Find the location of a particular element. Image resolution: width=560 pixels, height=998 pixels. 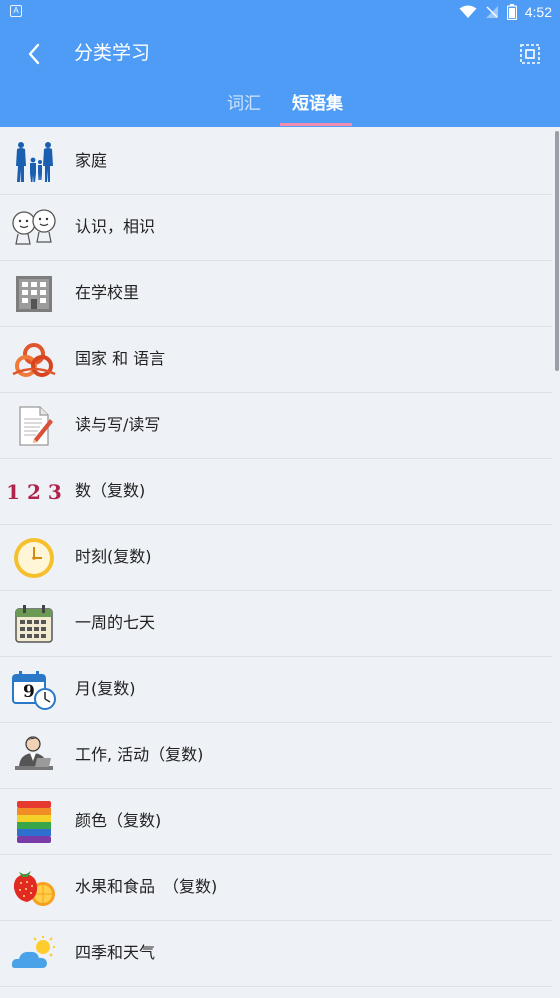

numbers-icon-text: 1 2 3 is located at coordinates (34, 492).